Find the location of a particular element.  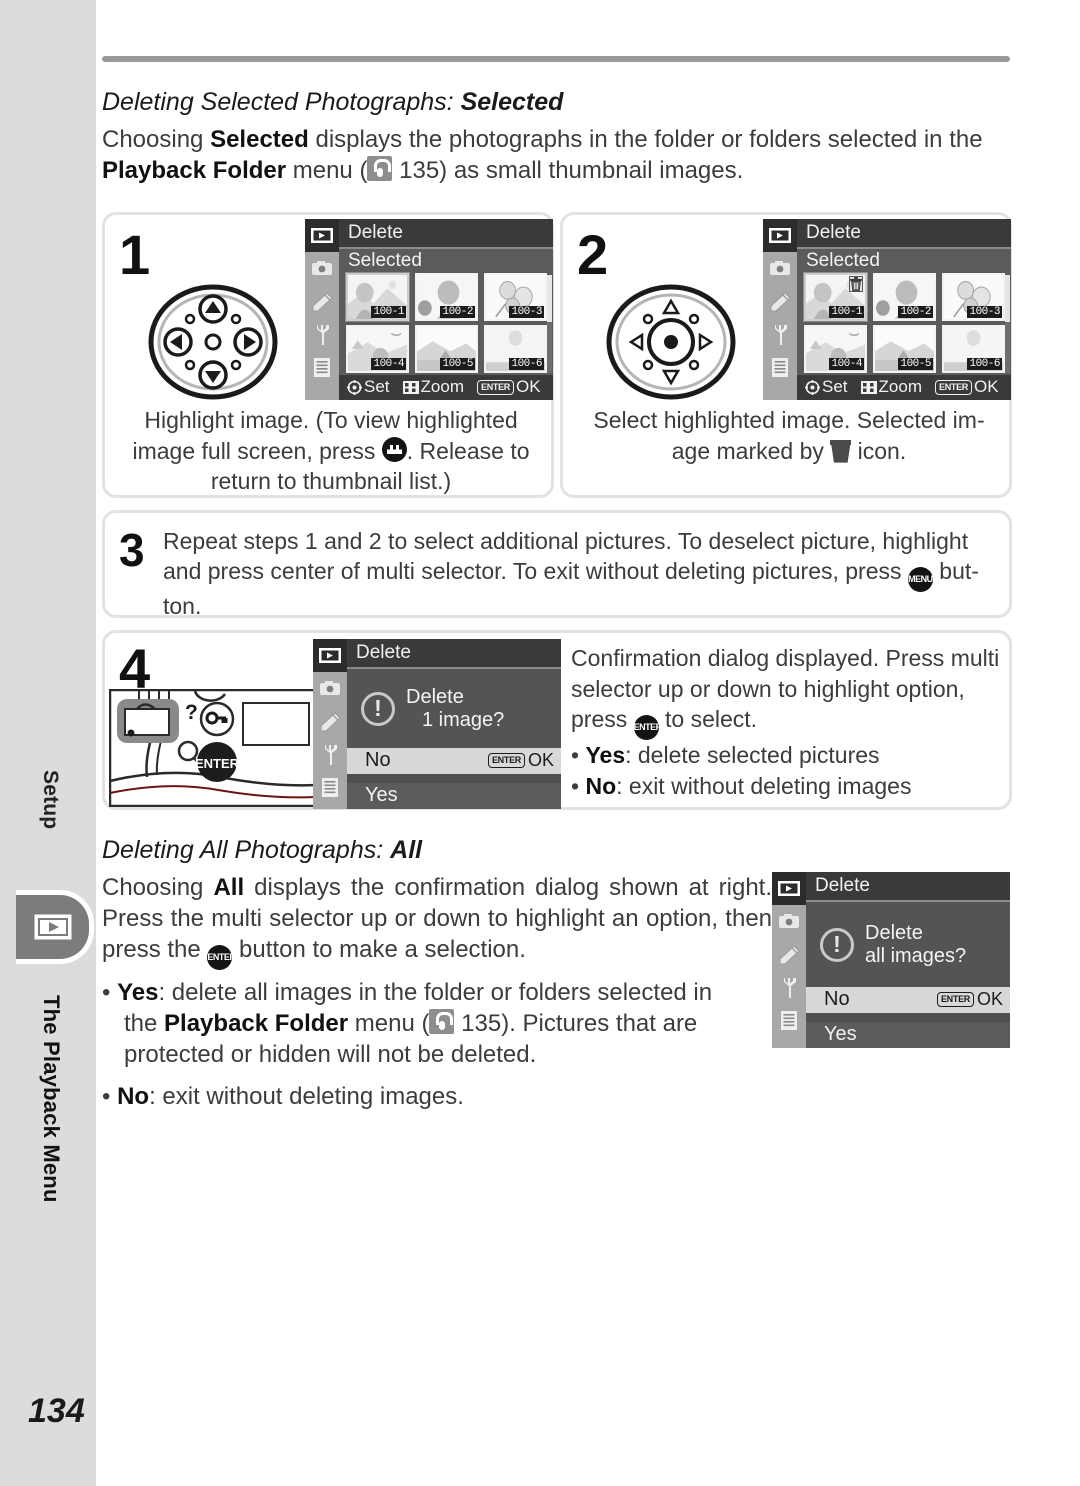

confirm-dialog: ! Delete 1 image? No ENTER OK Yes is located at coordinates (454, 739).